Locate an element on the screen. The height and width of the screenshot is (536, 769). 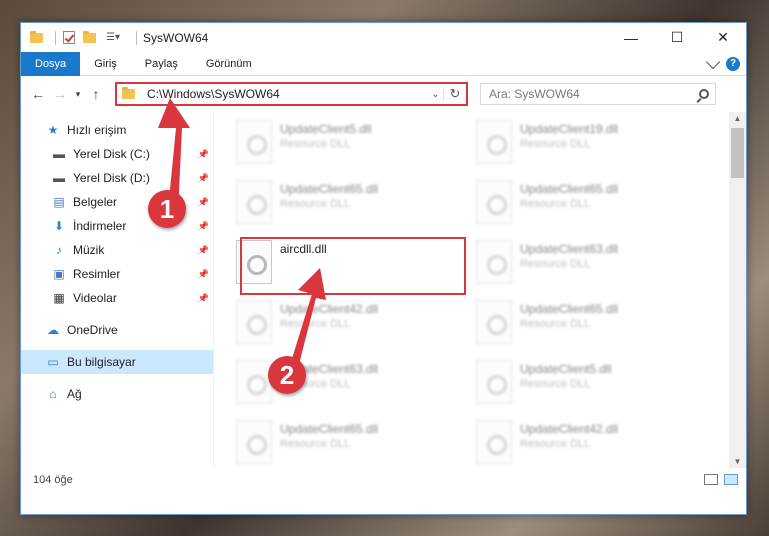
folder-icon is located at coordinates (128, 94).